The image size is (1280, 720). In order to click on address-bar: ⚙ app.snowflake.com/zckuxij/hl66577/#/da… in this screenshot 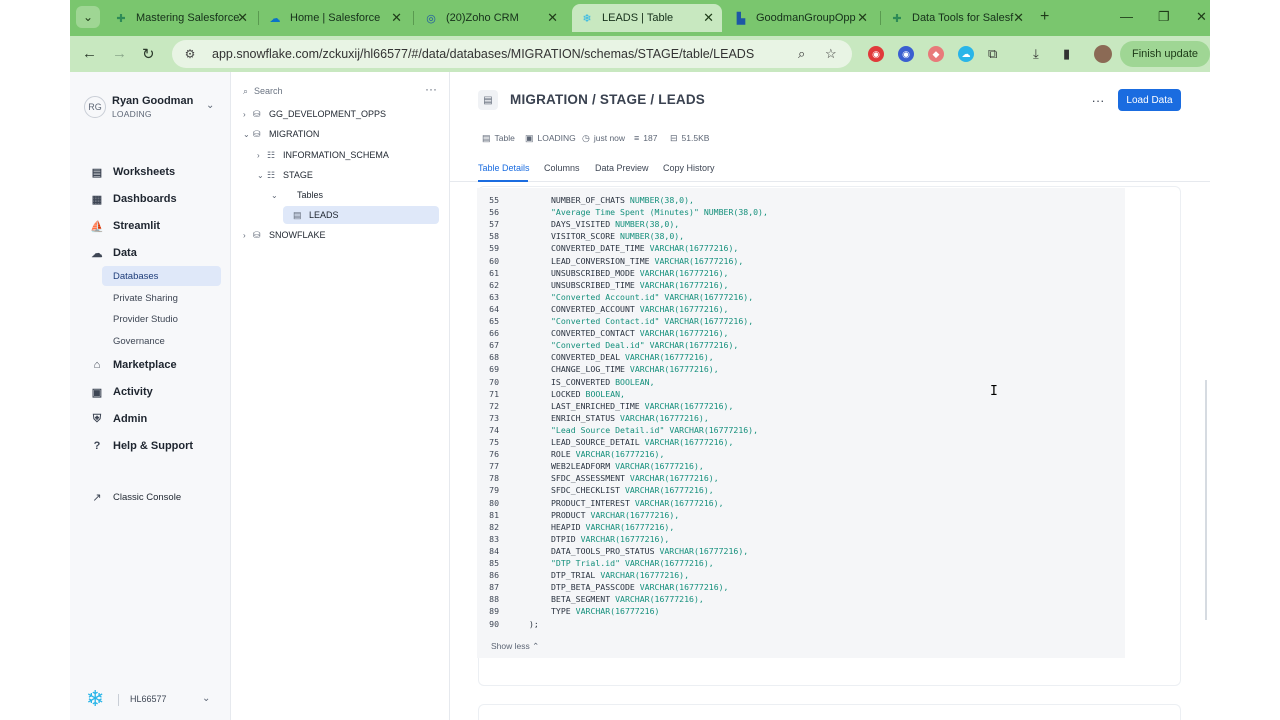, I will do `click(512, 54)`.